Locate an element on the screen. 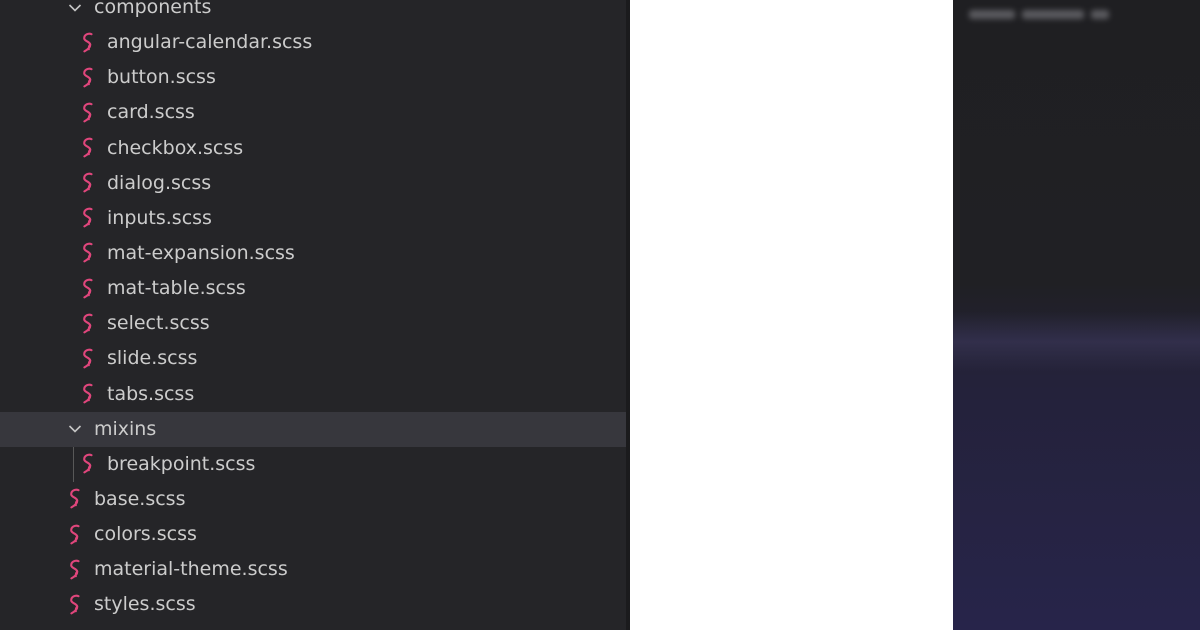 The image size is (1200, 630). file-label: slide.scss is located at coordinates (152, 358).